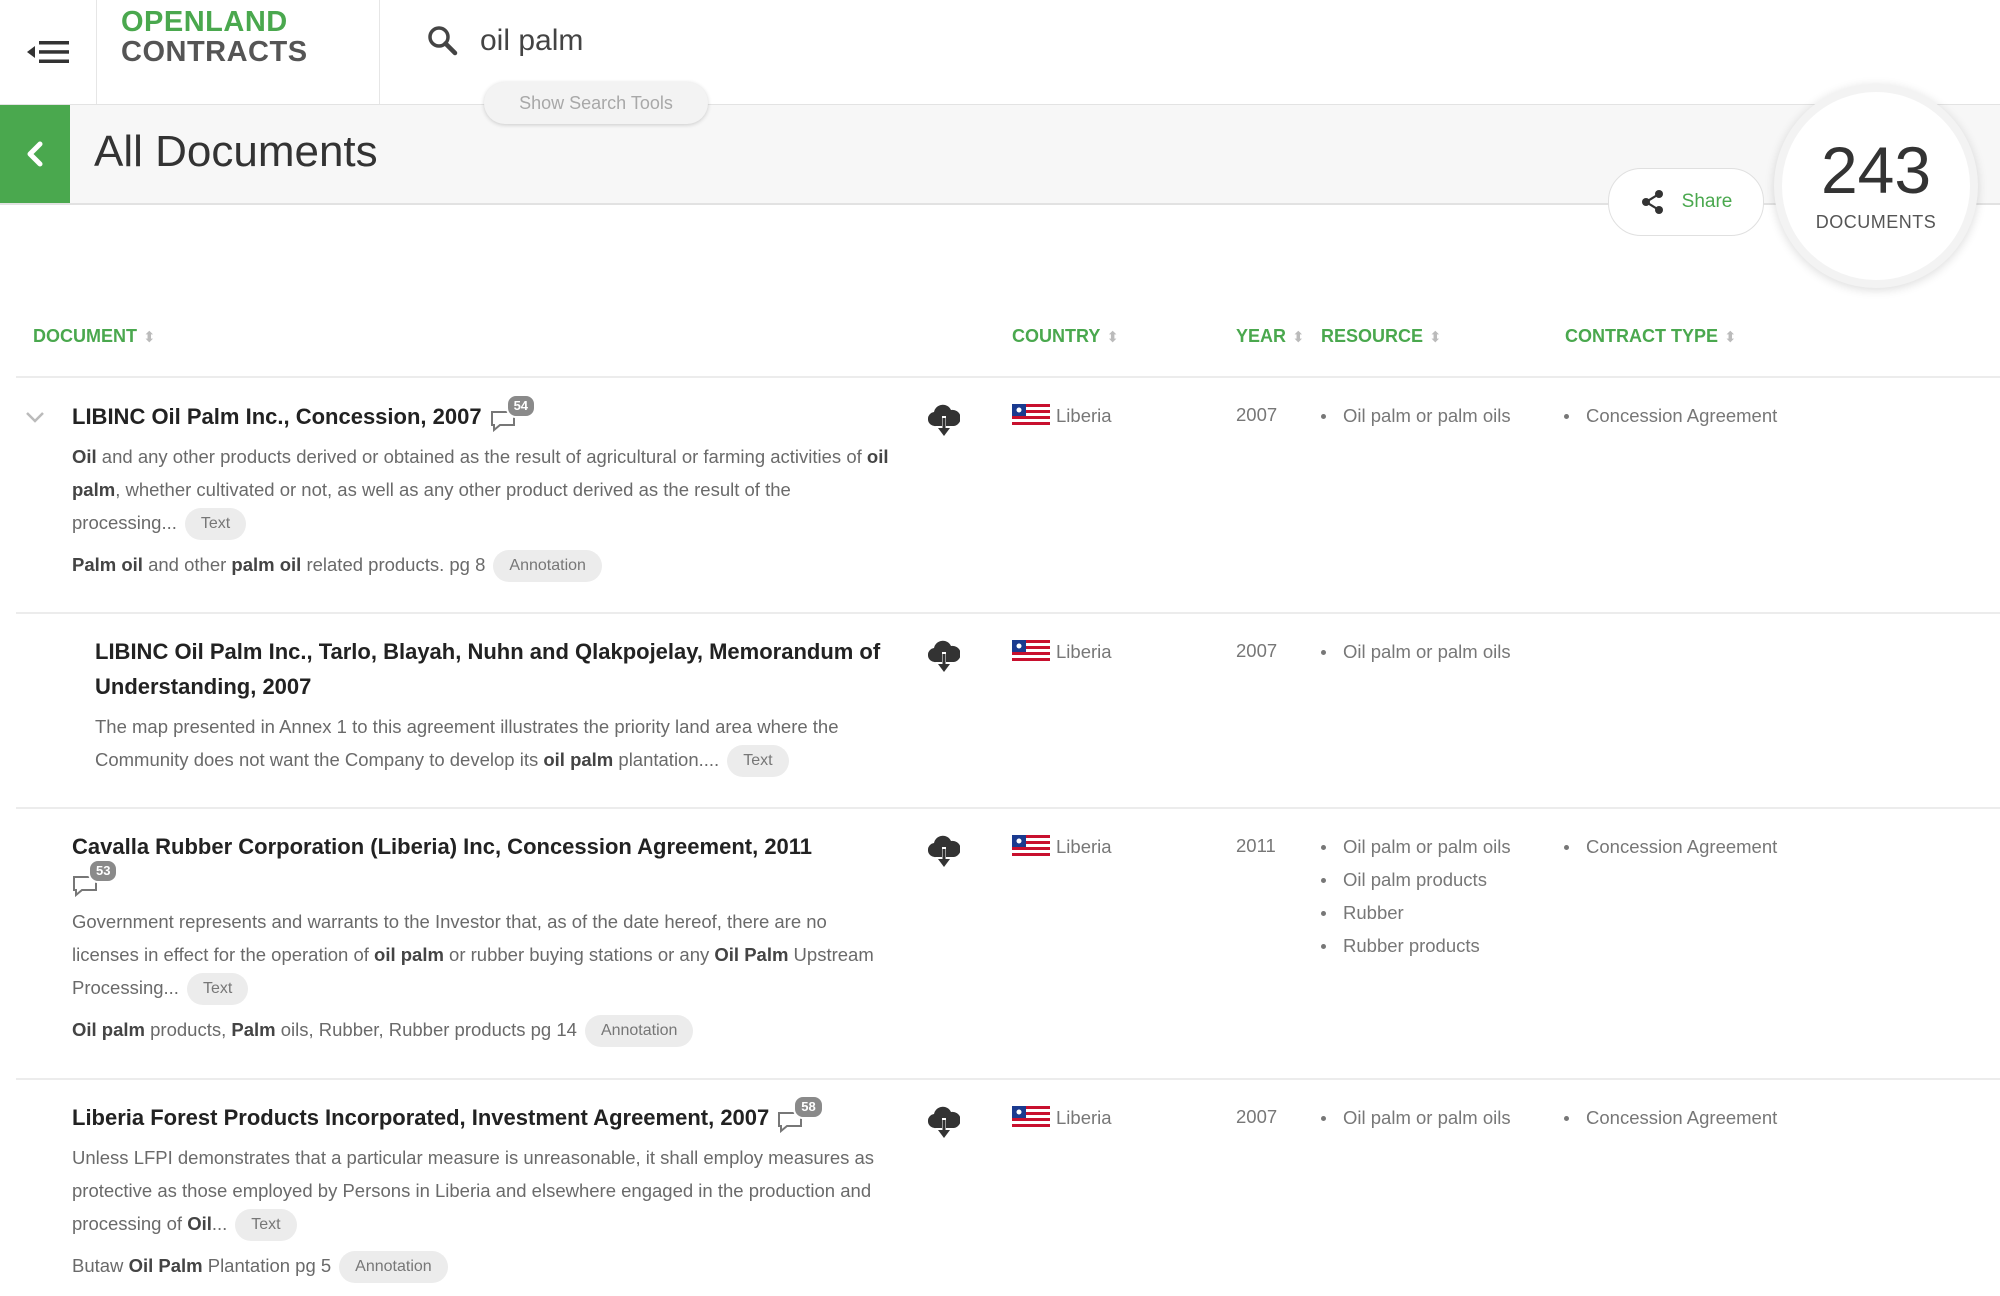  Describe the element at coordinates (880, 41) in the screenshot. I see `search-input` at that location.